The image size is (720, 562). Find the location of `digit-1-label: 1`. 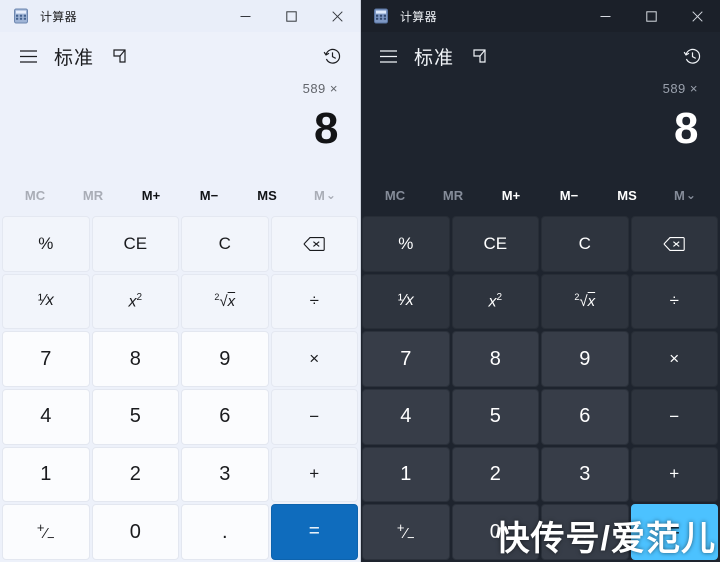

digit-1-label: 1 is located at coordinates (46, 473).